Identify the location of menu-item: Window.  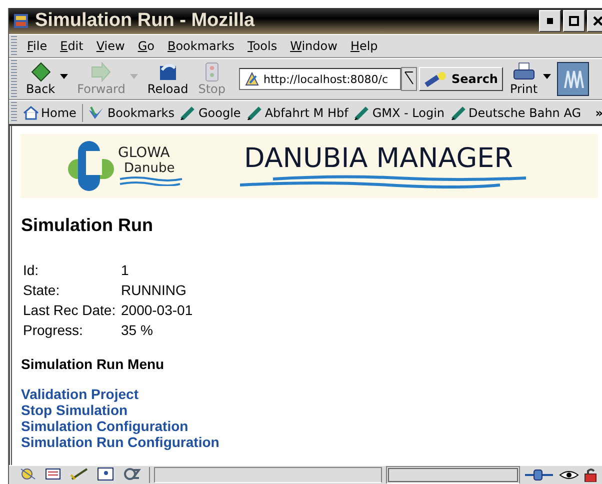
(314, 46).